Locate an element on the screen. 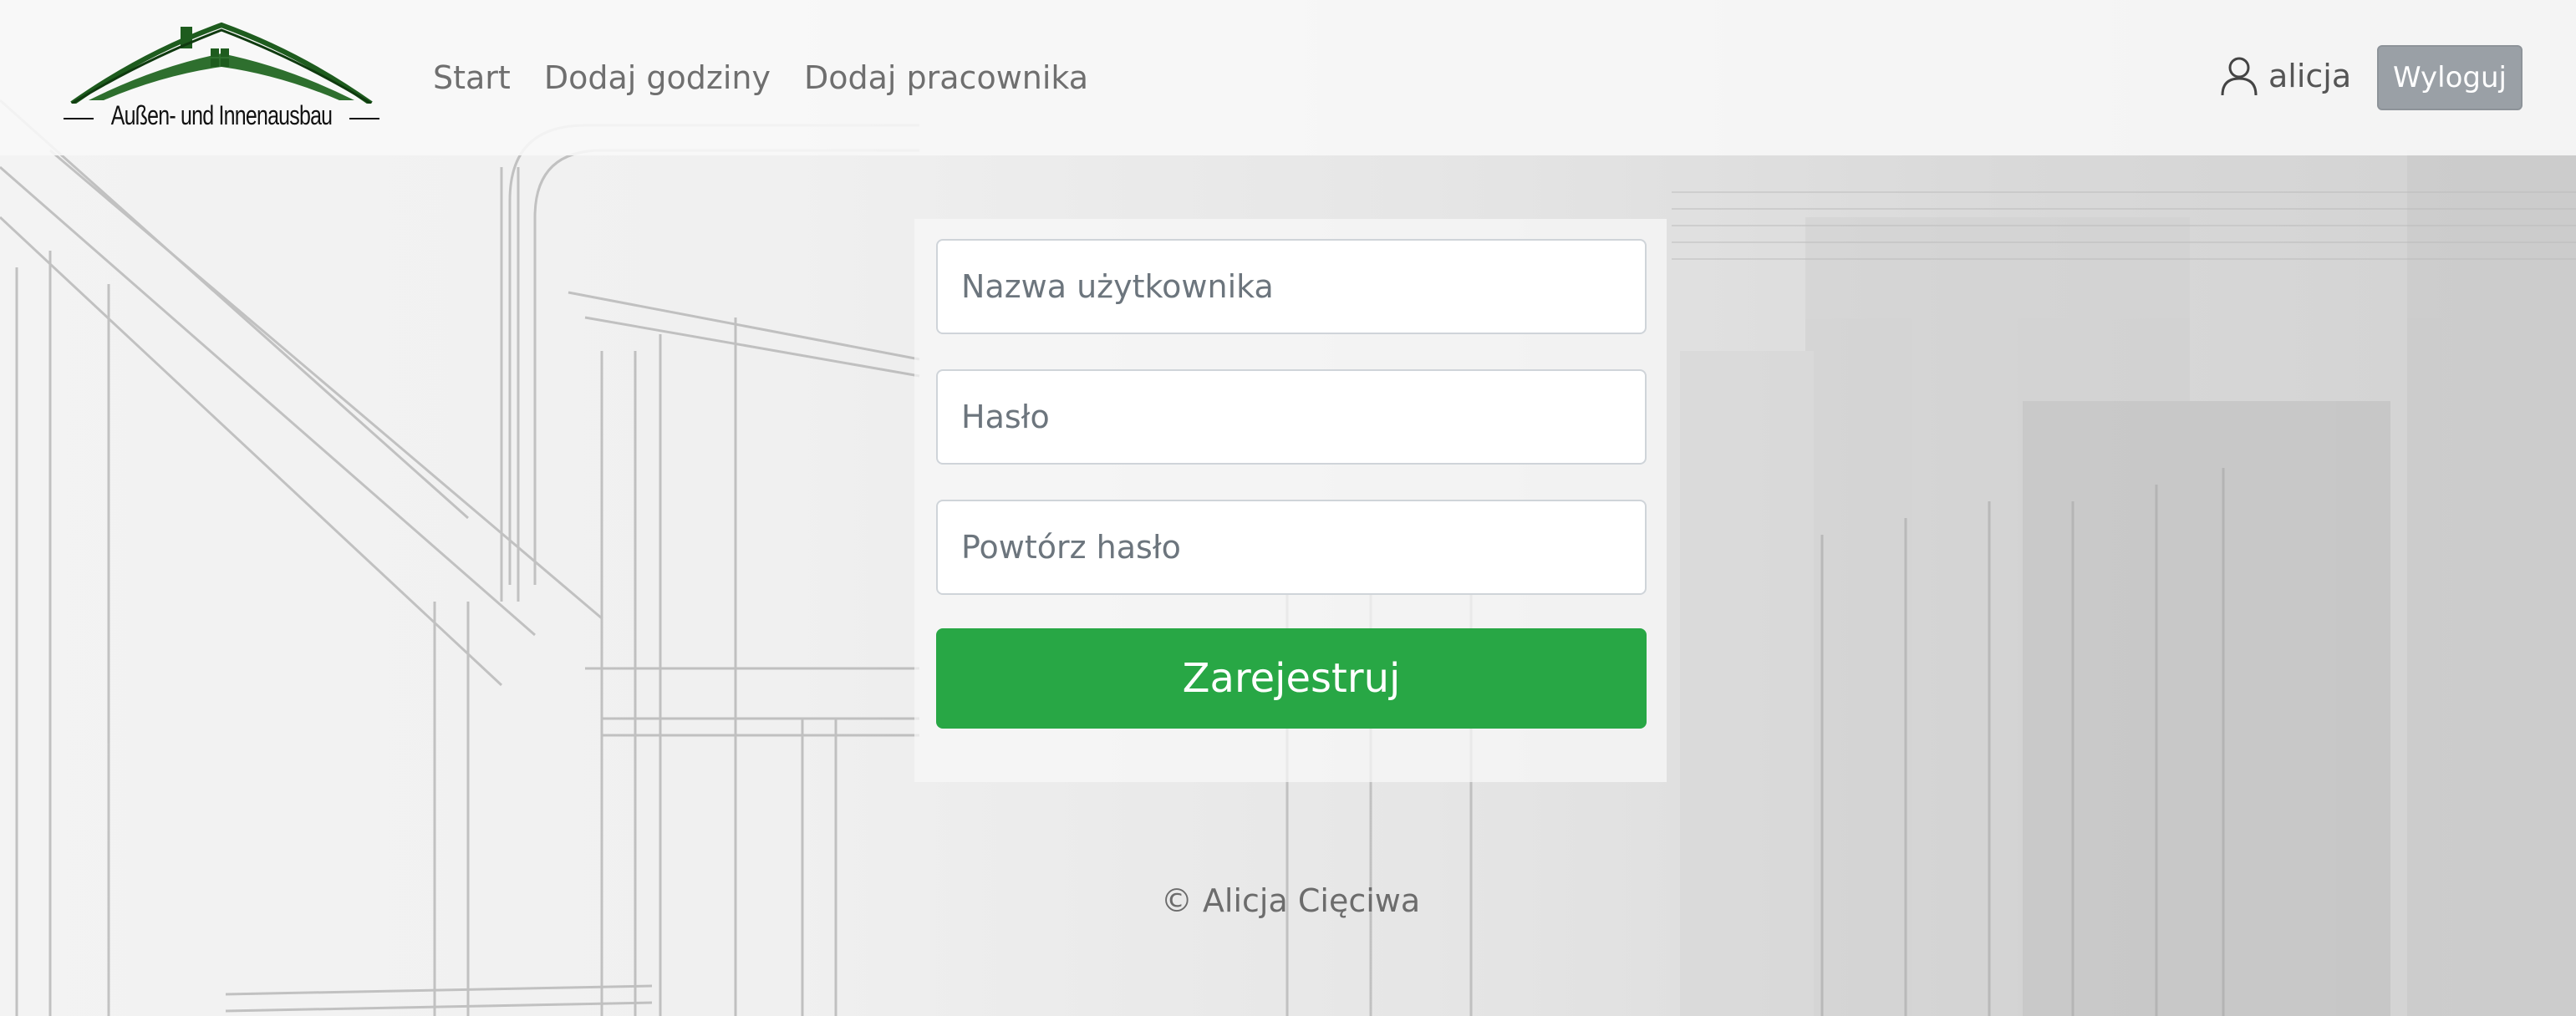 The image size is (2576, 1016). footer-copyright: © Alicja Cięciwa is located at coordinates (1290, 900).